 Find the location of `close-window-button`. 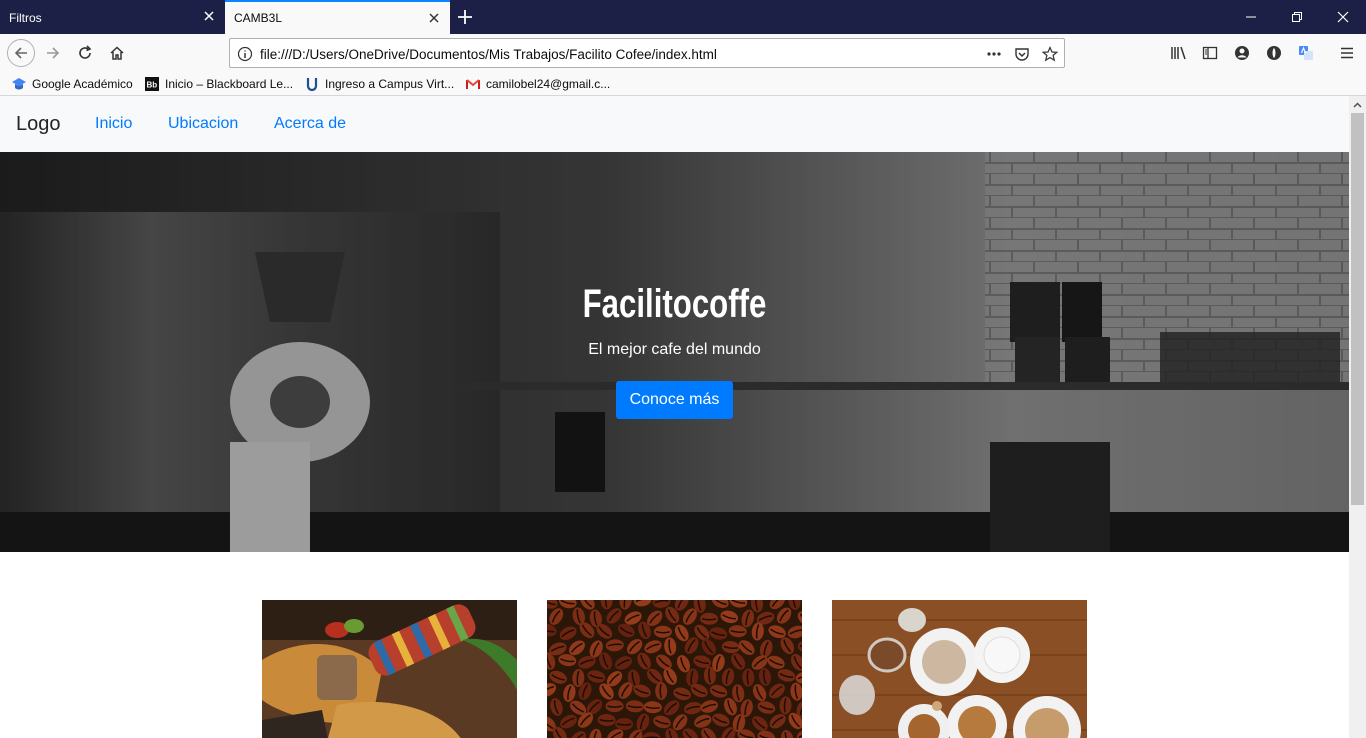

close-window-button is located at coordinates (1343, 17).